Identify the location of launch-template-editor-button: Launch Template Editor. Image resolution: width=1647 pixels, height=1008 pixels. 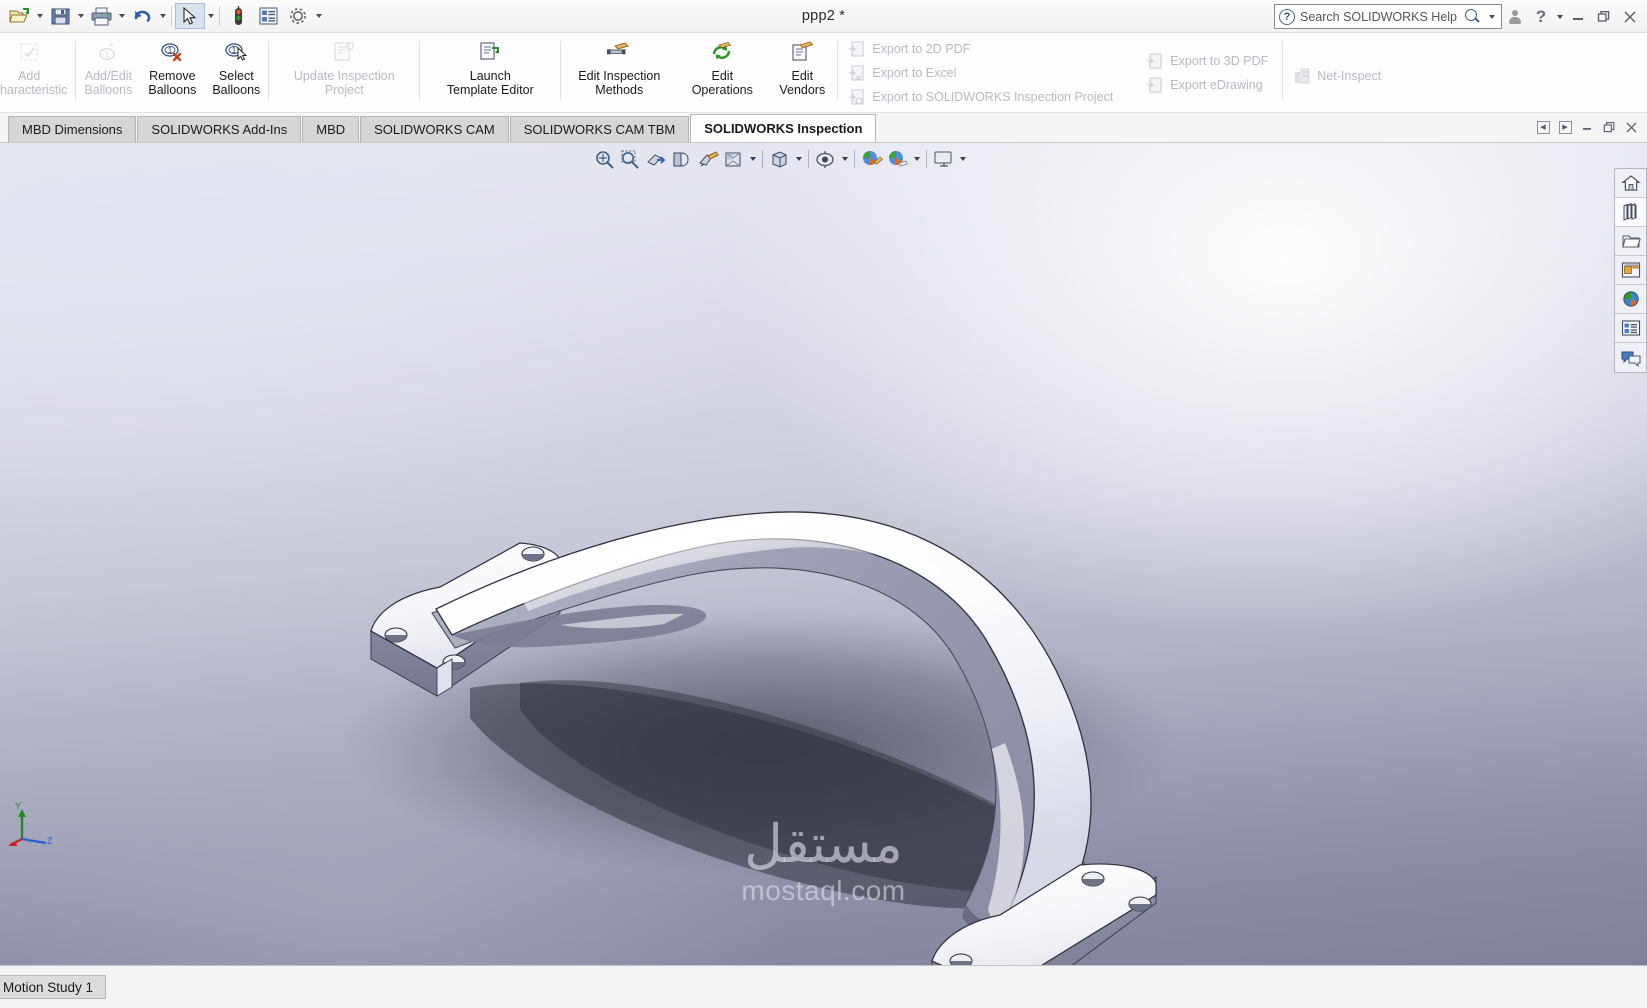
(490, 72).